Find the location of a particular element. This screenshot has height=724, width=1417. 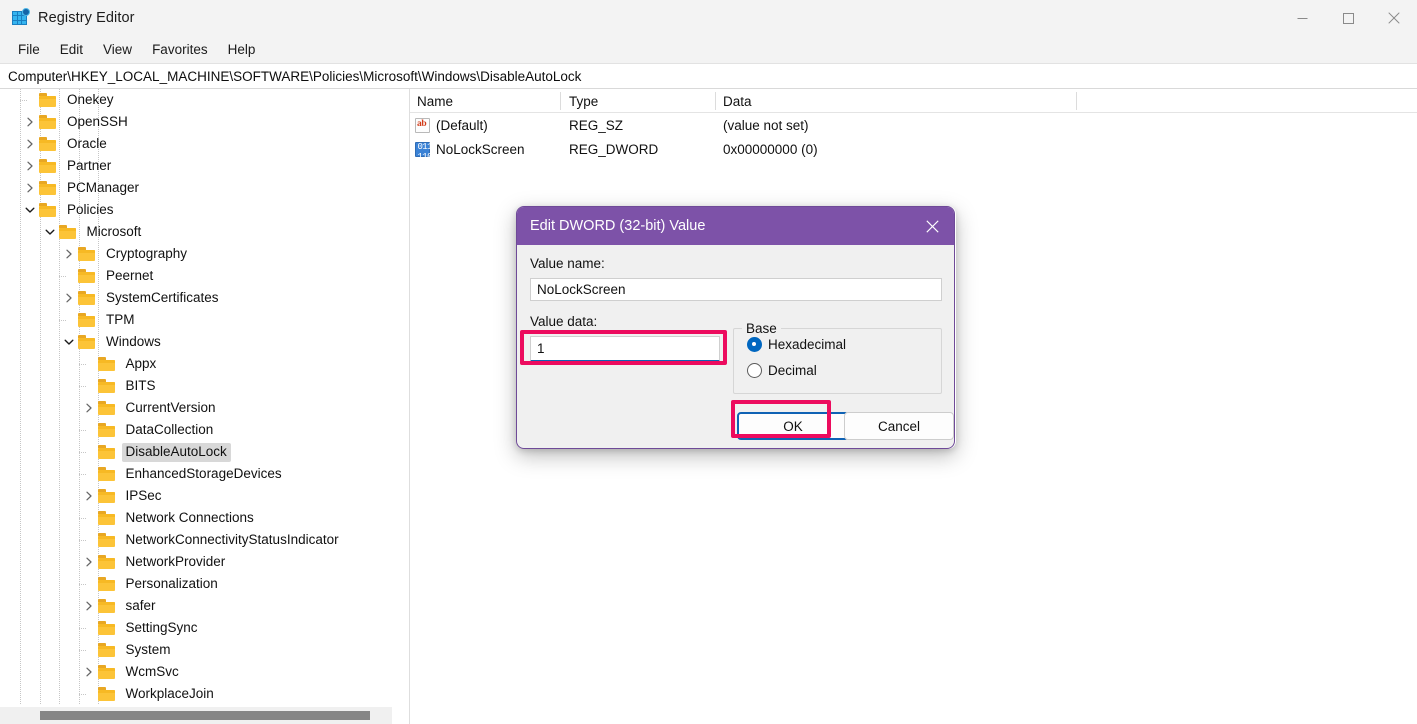

value-data-input: 1 is located at coordinates (625, 349).